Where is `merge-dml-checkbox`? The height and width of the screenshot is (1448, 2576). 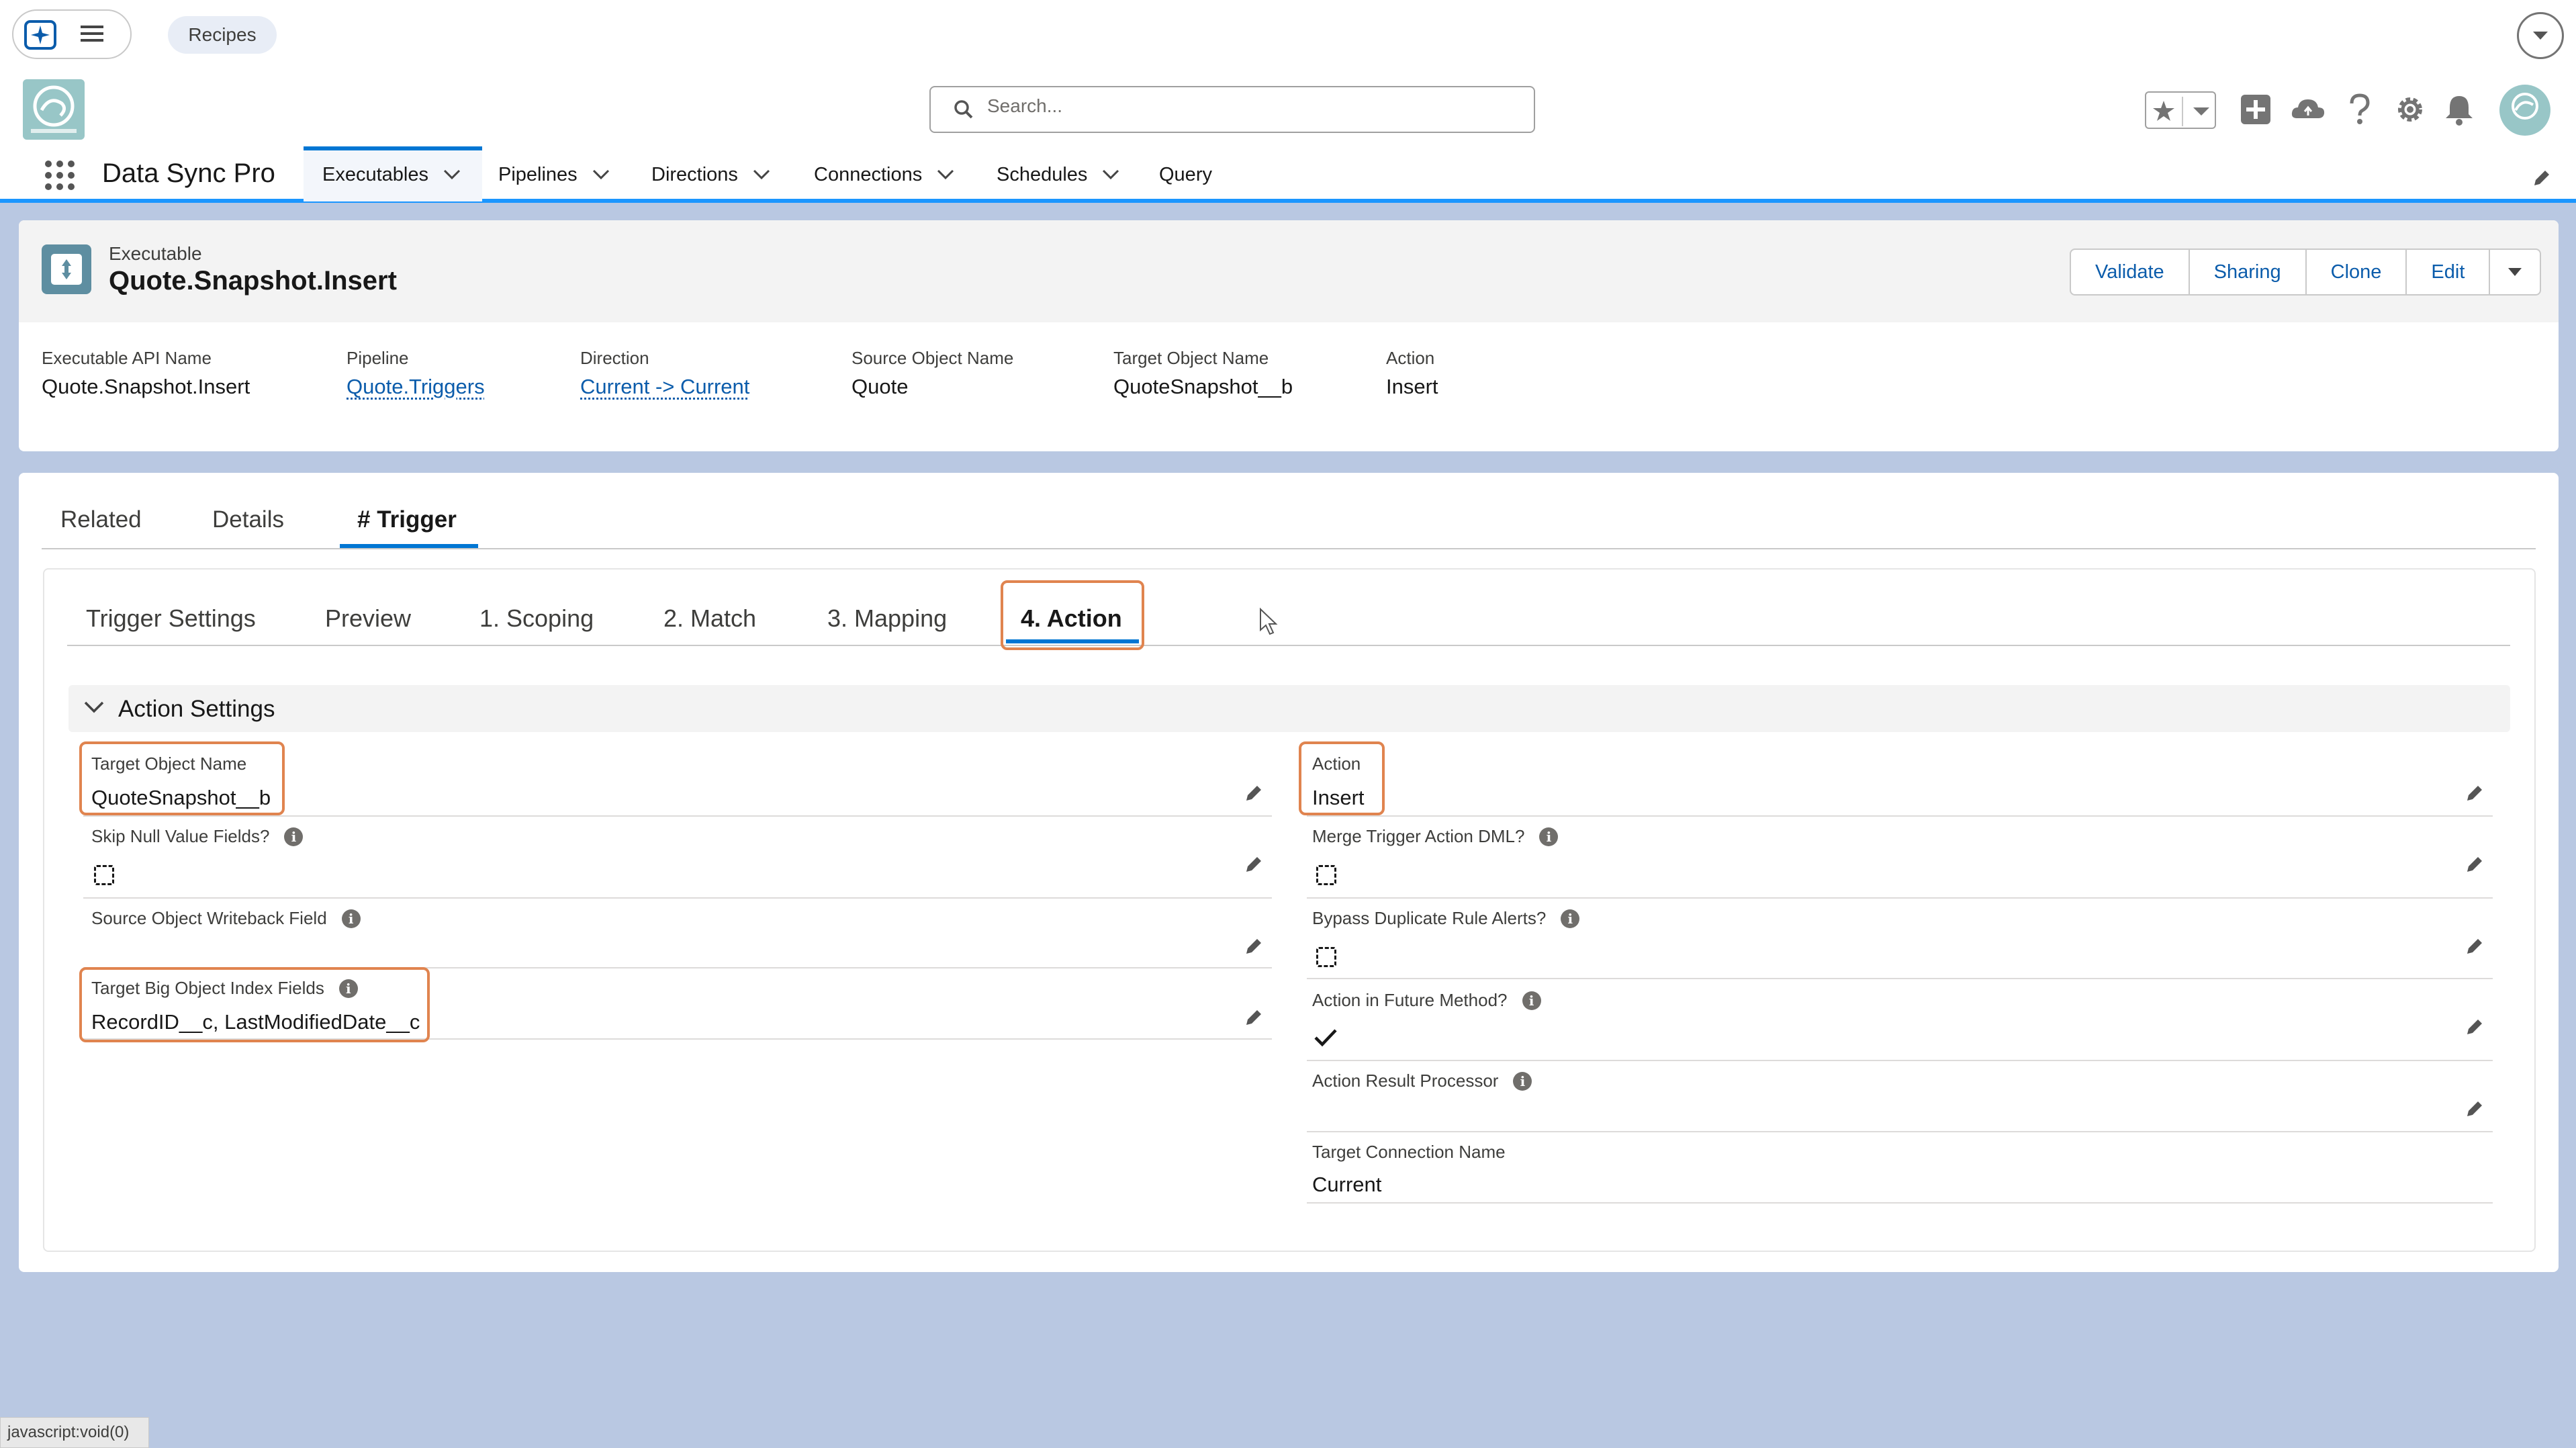
merge-dml-checkbox is located at coordinates (1326, 875).